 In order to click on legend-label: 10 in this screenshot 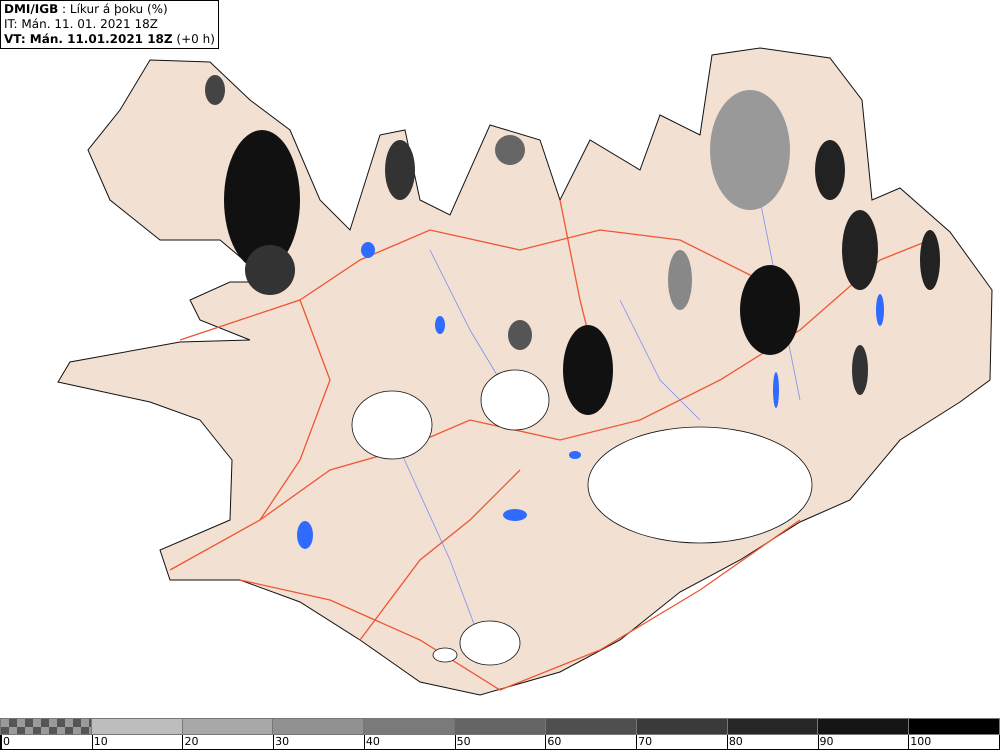, I will do `click(100, 742)`.